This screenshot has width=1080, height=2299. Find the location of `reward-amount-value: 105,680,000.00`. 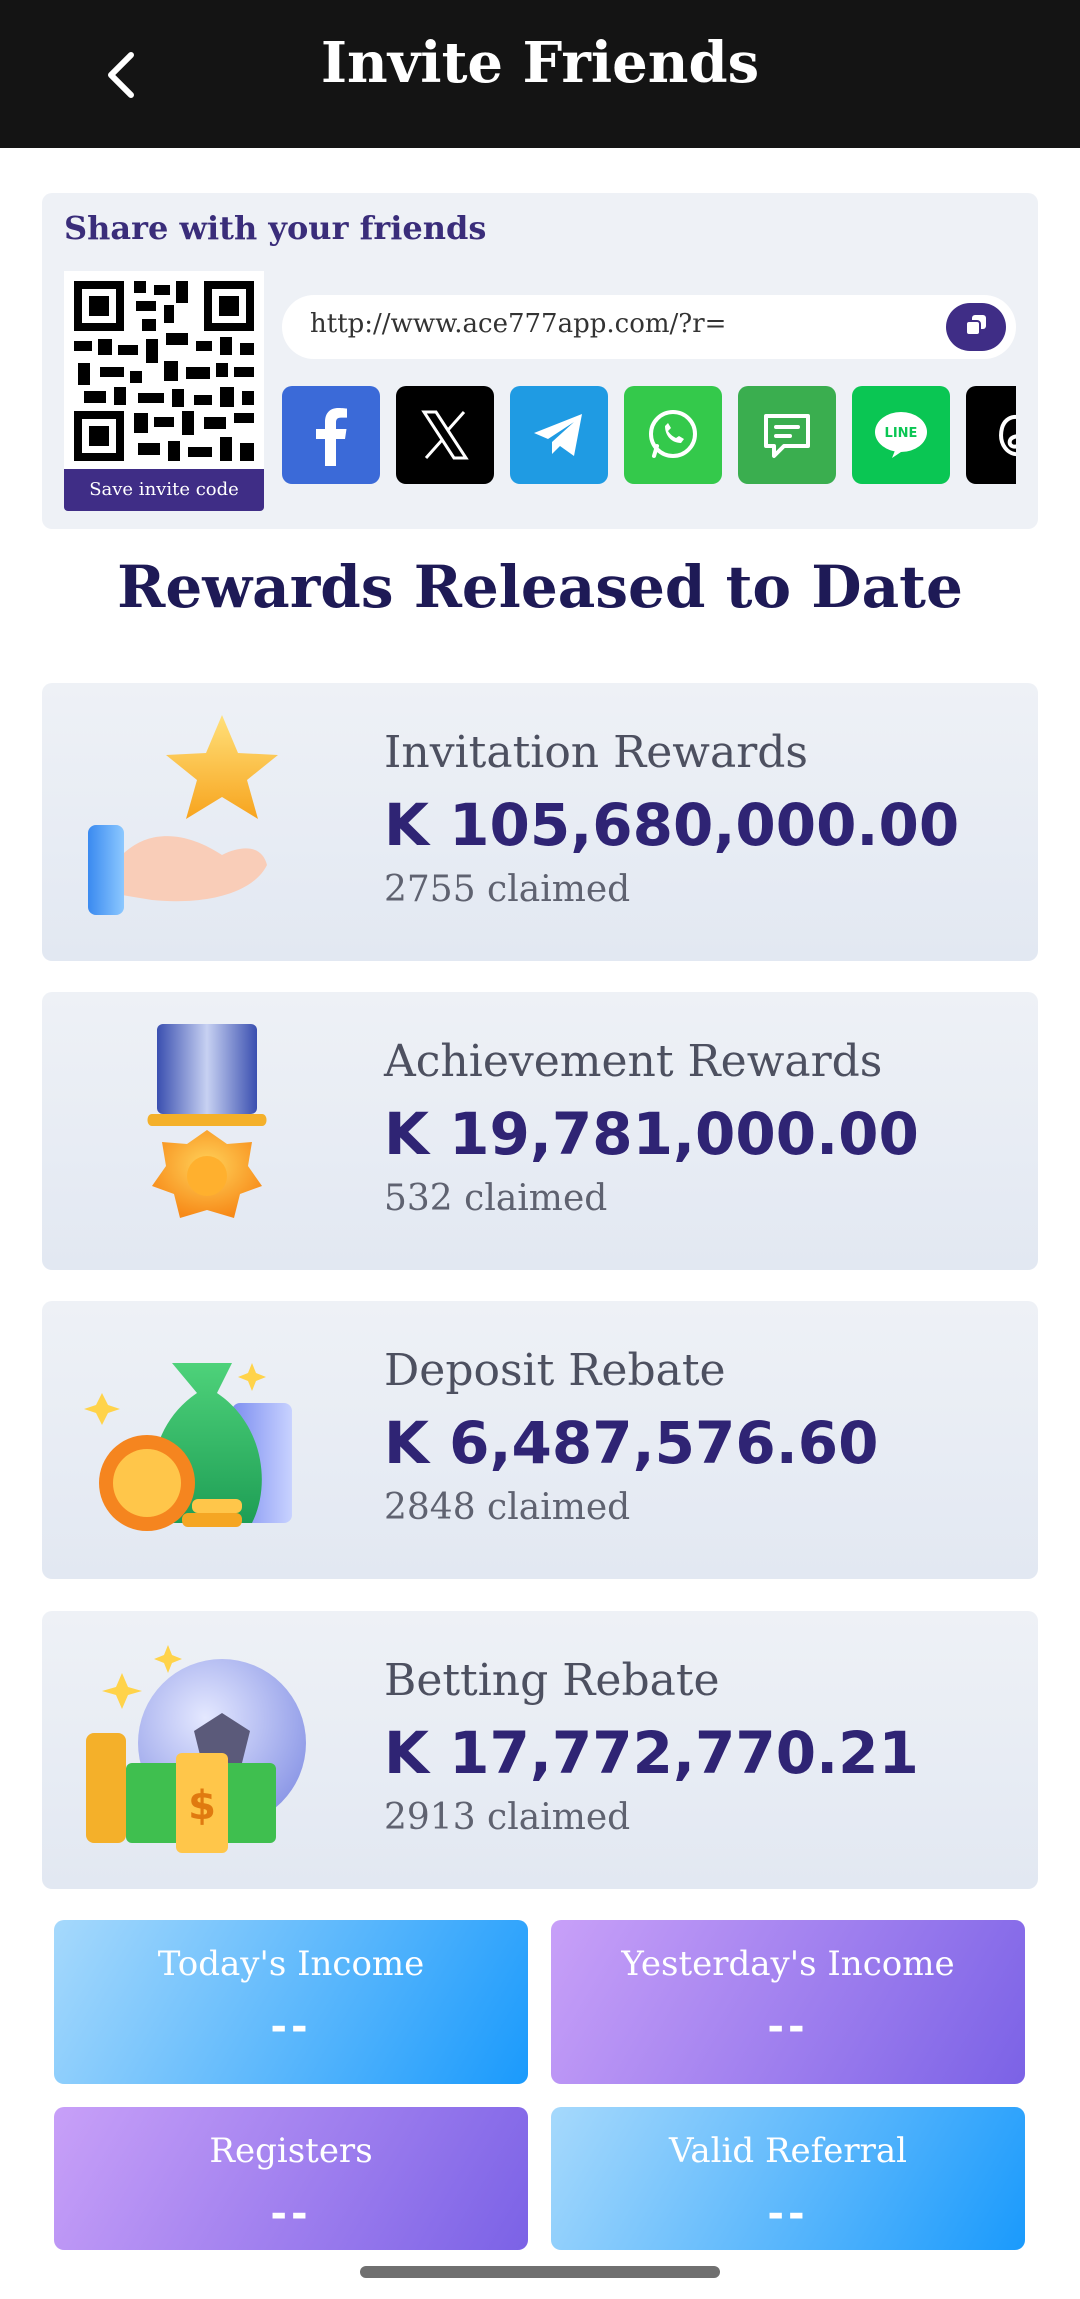

reward-amount-value: 105,680,000.00 is located at coordinates (704, 825).